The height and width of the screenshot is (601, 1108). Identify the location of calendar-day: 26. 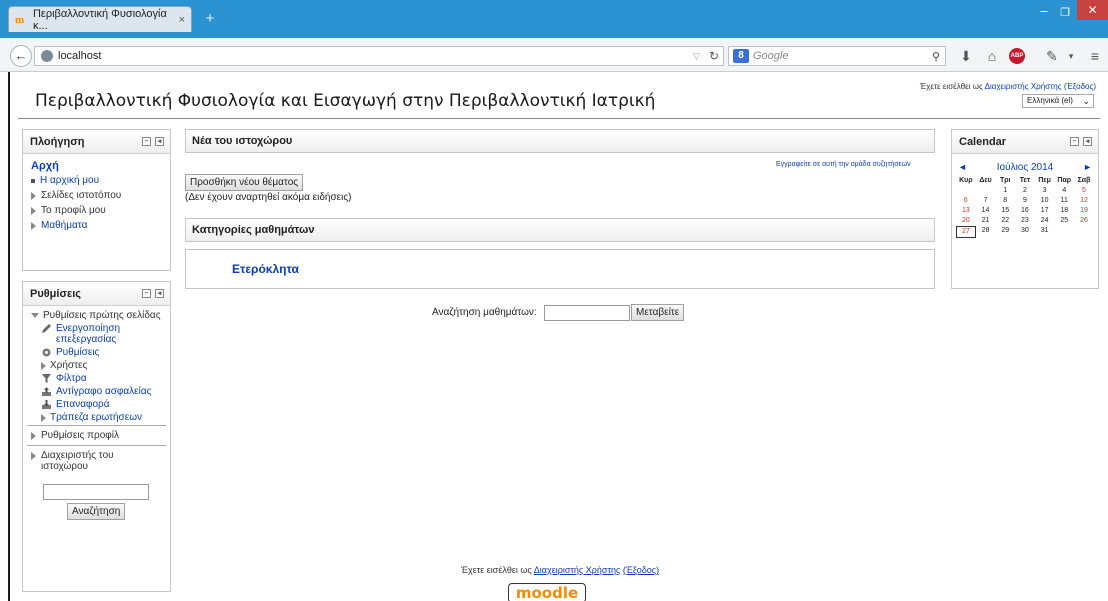
(1084, 221).